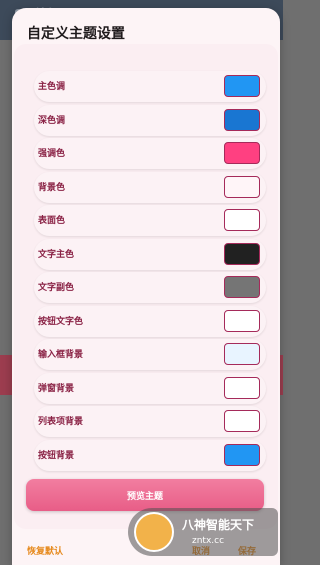 This screenshot has height=565, width=320. I want to click on color-swatch-text-secondary, so click(242, 287).